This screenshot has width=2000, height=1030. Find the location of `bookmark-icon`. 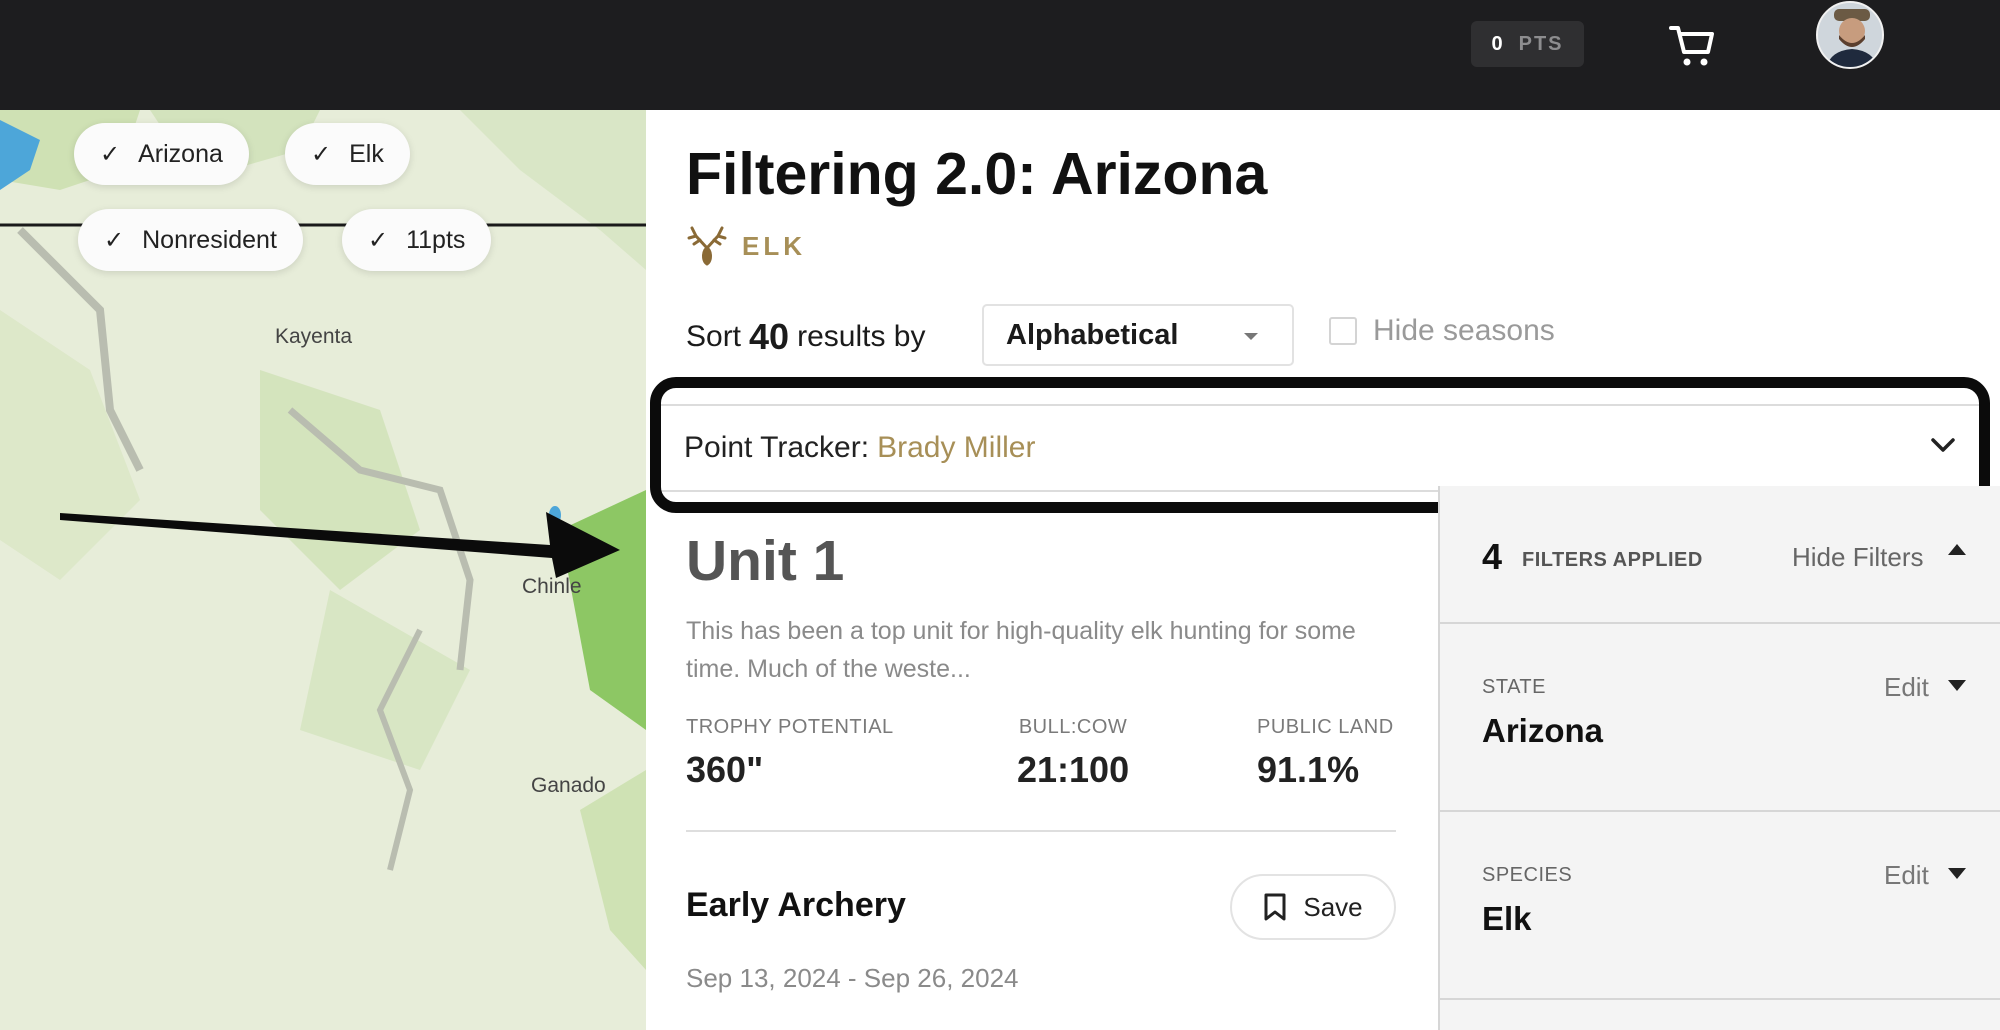

bookmark-icon is located at coordinates (1275, 907).